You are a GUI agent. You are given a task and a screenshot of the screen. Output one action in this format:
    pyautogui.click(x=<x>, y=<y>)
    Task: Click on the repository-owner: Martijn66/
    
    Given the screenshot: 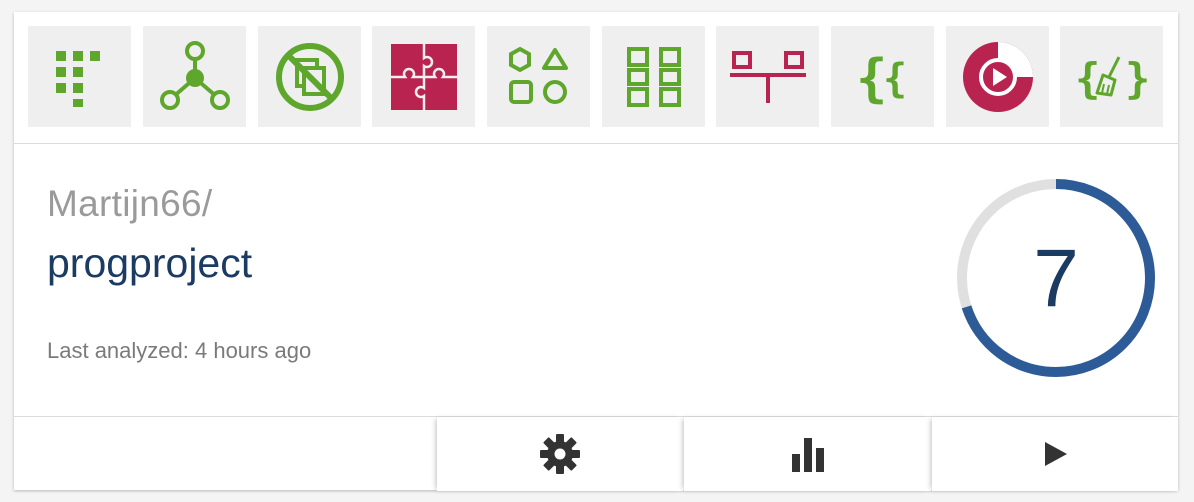 What is the action you would take?
    pyautogui.click(x=130, y=203)
    